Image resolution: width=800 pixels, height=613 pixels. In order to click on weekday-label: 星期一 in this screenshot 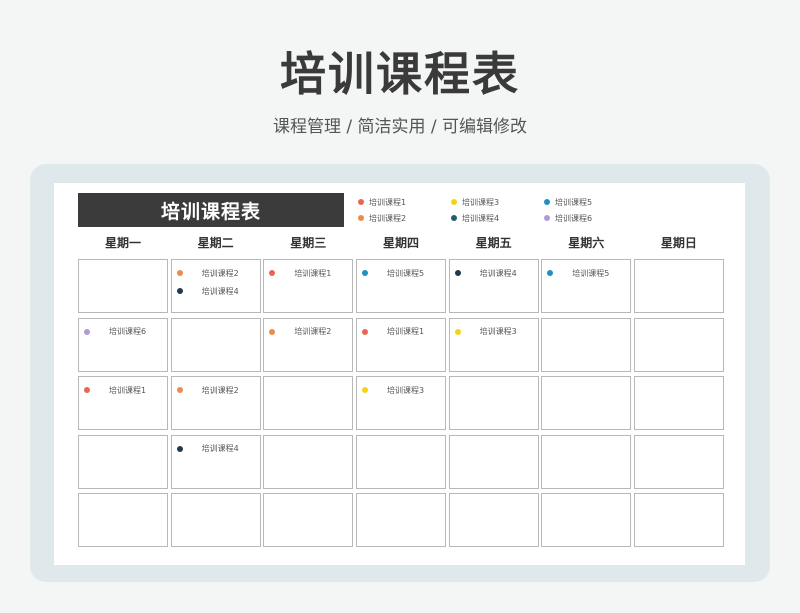, I will do `click(122, 243)`.